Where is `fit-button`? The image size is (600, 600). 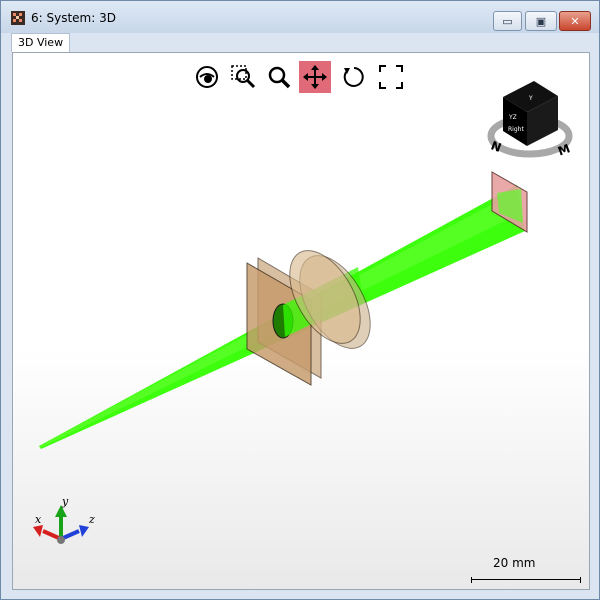
fit-button is located at coordinates (391, 77).